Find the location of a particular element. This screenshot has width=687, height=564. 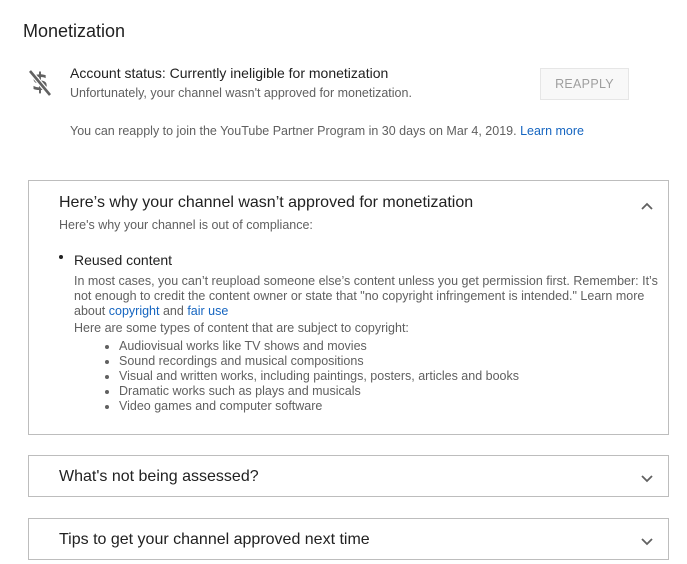

list-item: Video games and computer software is located at coordinates (312, 406).